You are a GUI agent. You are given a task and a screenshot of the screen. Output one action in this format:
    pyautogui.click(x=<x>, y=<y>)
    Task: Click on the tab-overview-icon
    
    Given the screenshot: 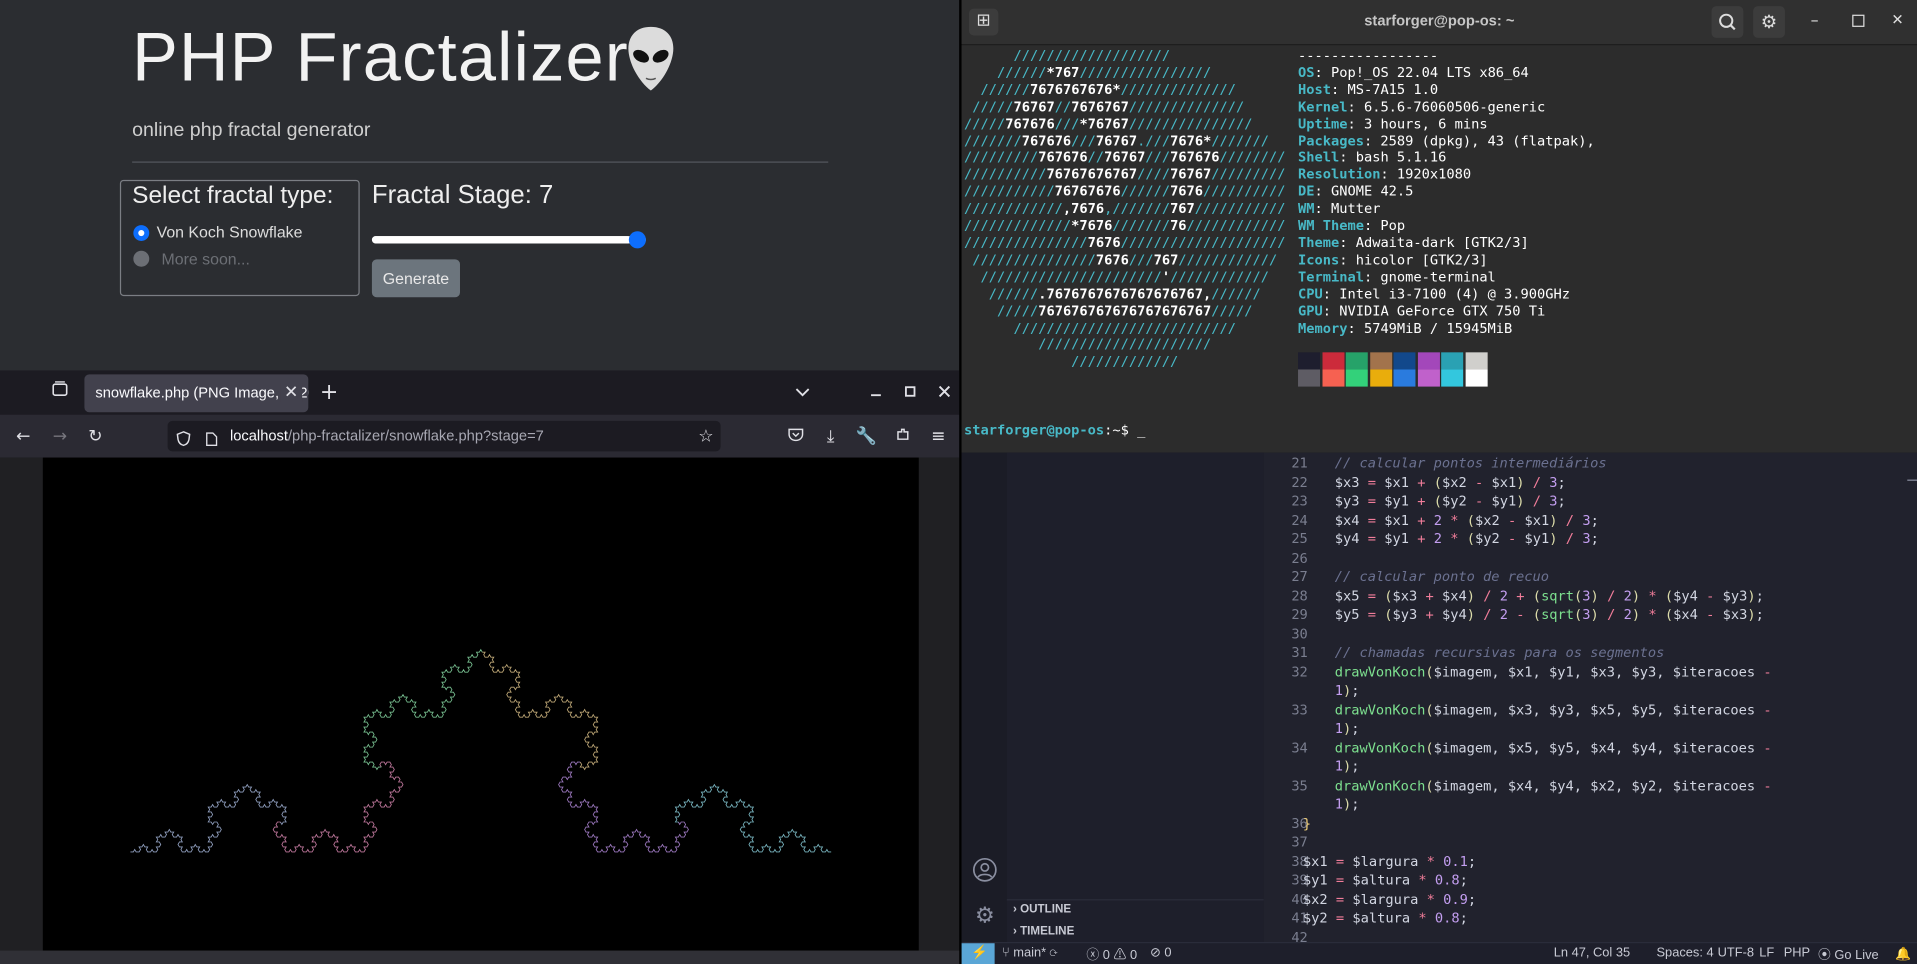 What is the action you would take?
    pyautogui.click(x=59, y=392)
    